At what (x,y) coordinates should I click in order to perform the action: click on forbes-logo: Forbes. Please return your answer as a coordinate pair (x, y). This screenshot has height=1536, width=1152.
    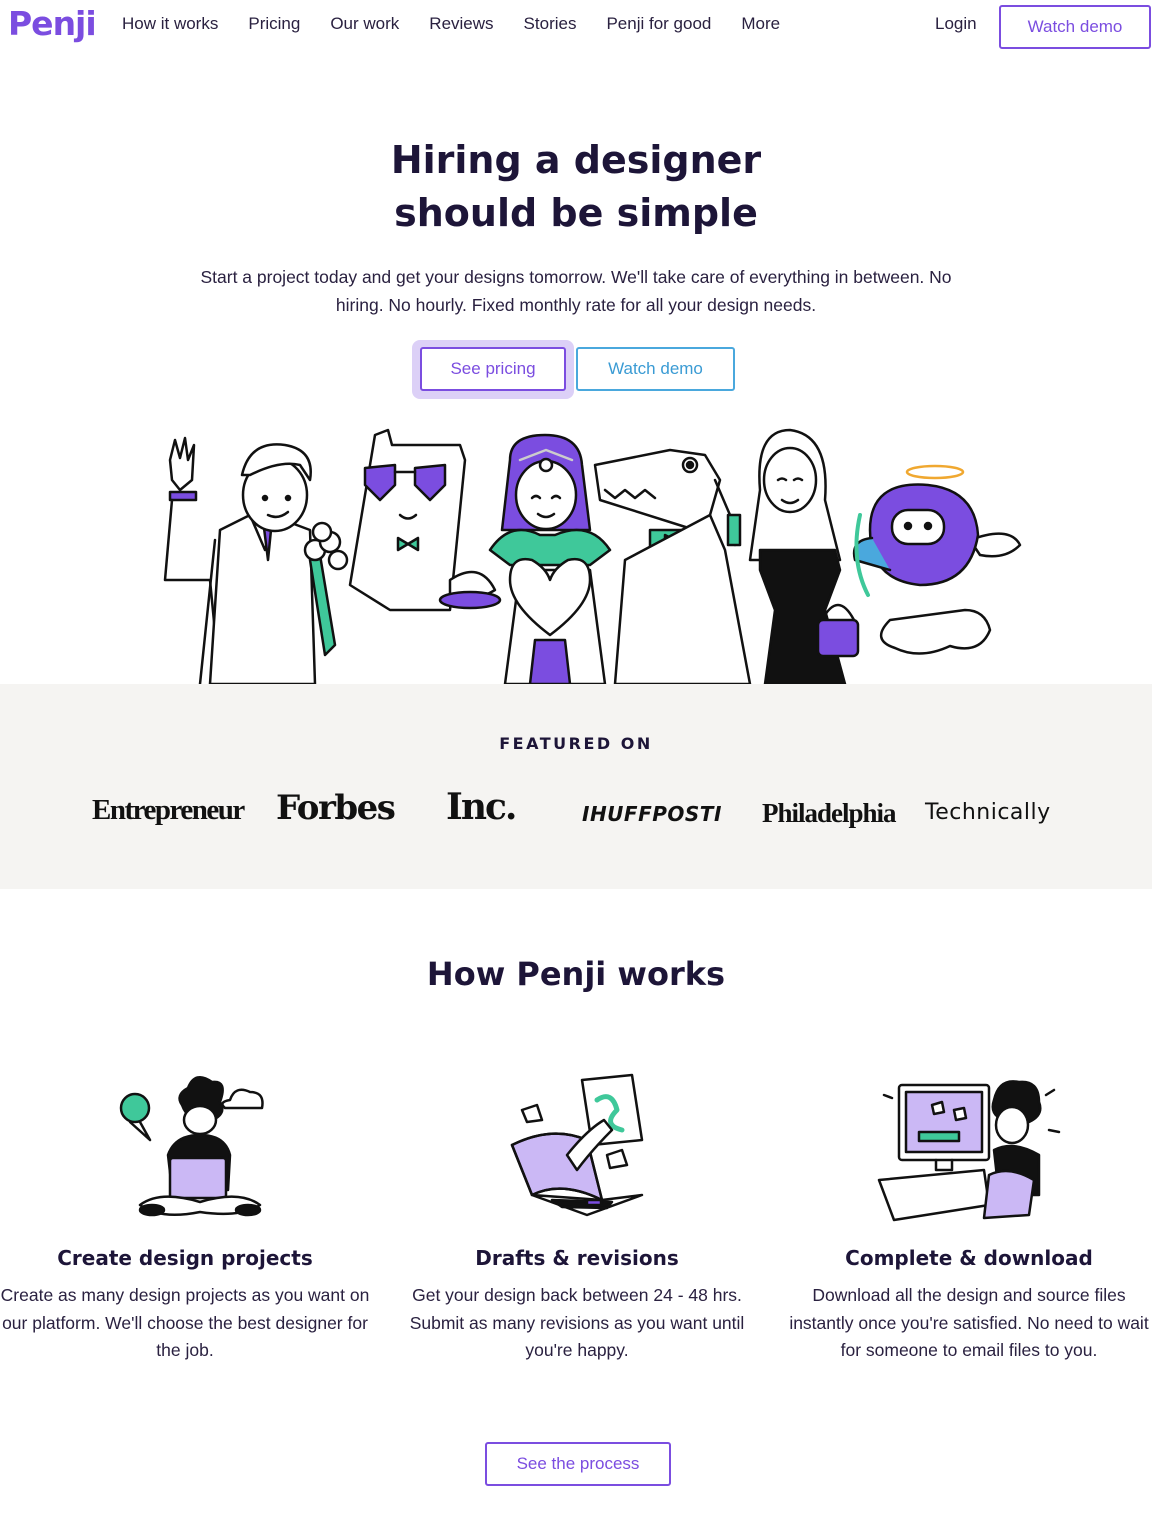
    Looking at the image, I should click on (336, 808).